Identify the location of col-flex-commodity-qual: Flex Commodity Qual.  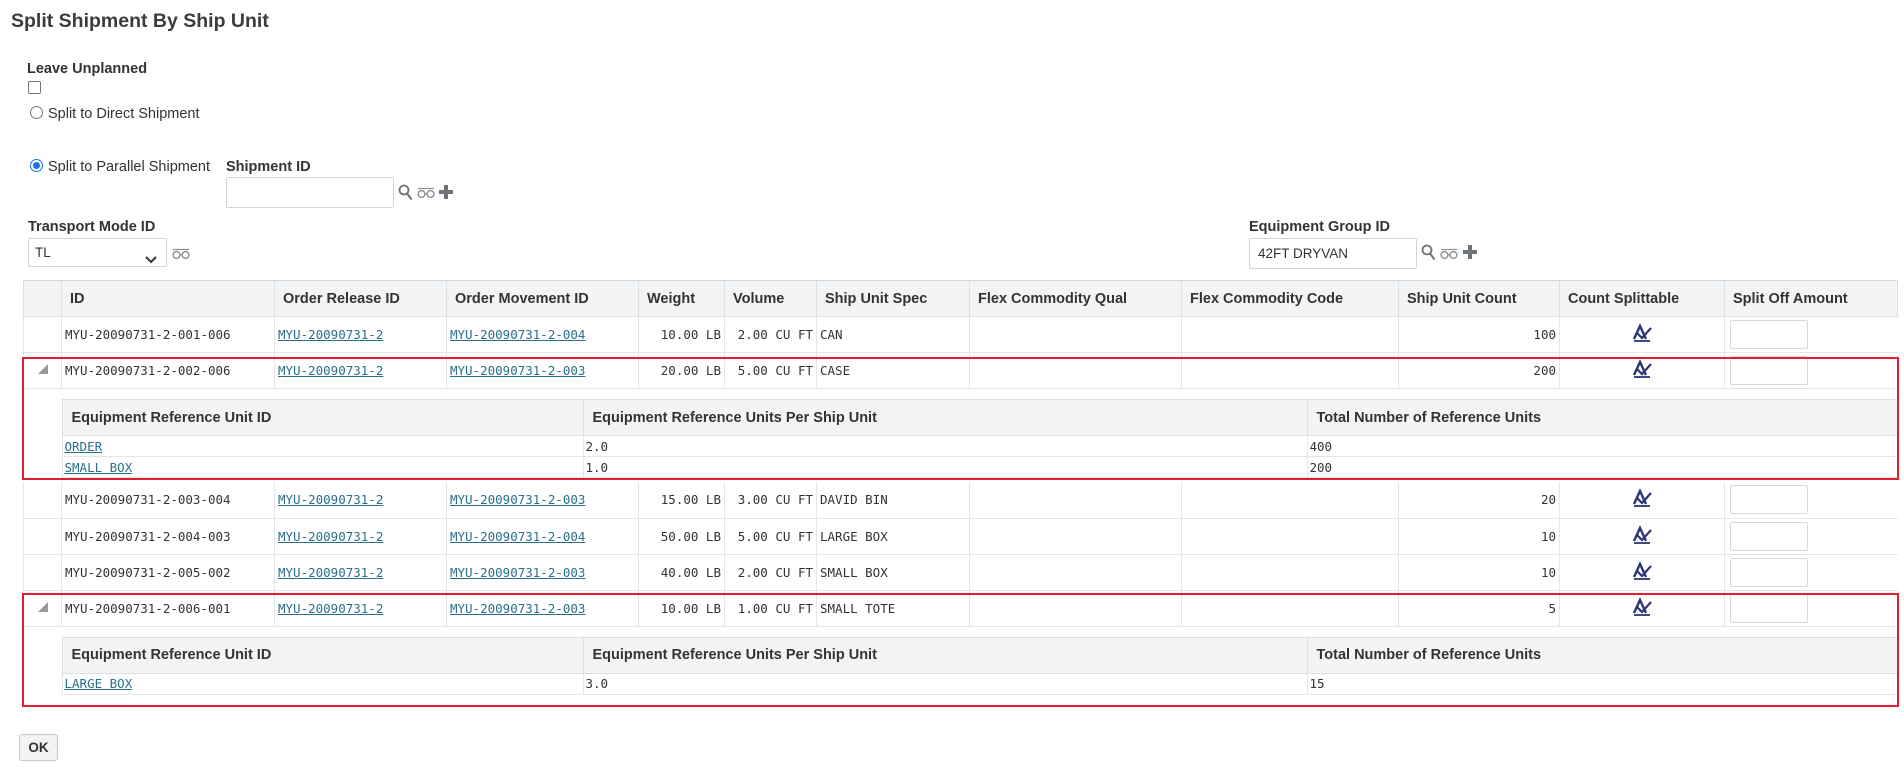
(1075, 298).